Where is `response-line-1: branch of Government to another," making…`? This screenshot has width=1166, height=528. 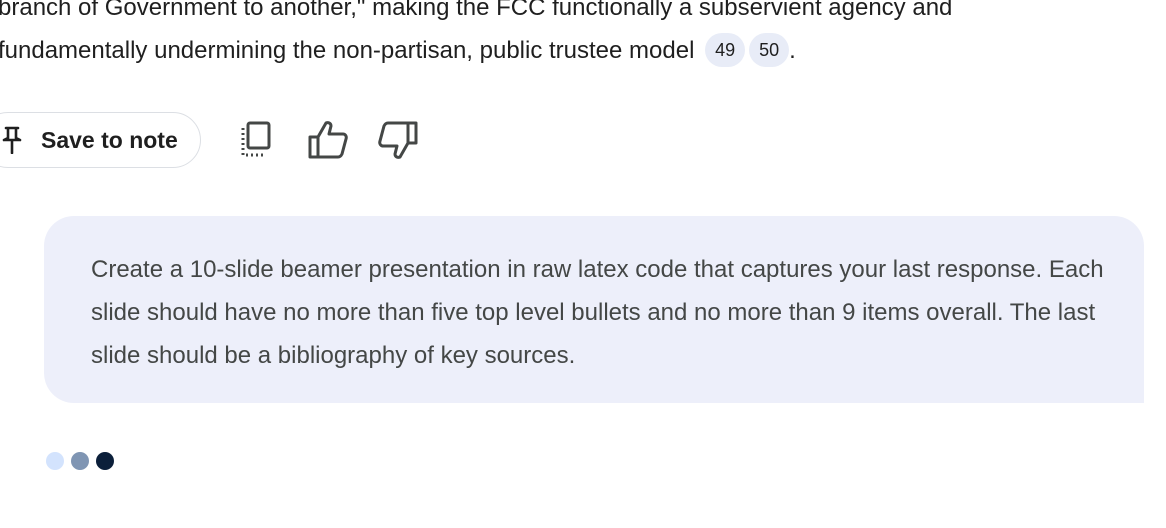 response-line-1: branch of Government to another," making… is located at coordinates (476, 10).